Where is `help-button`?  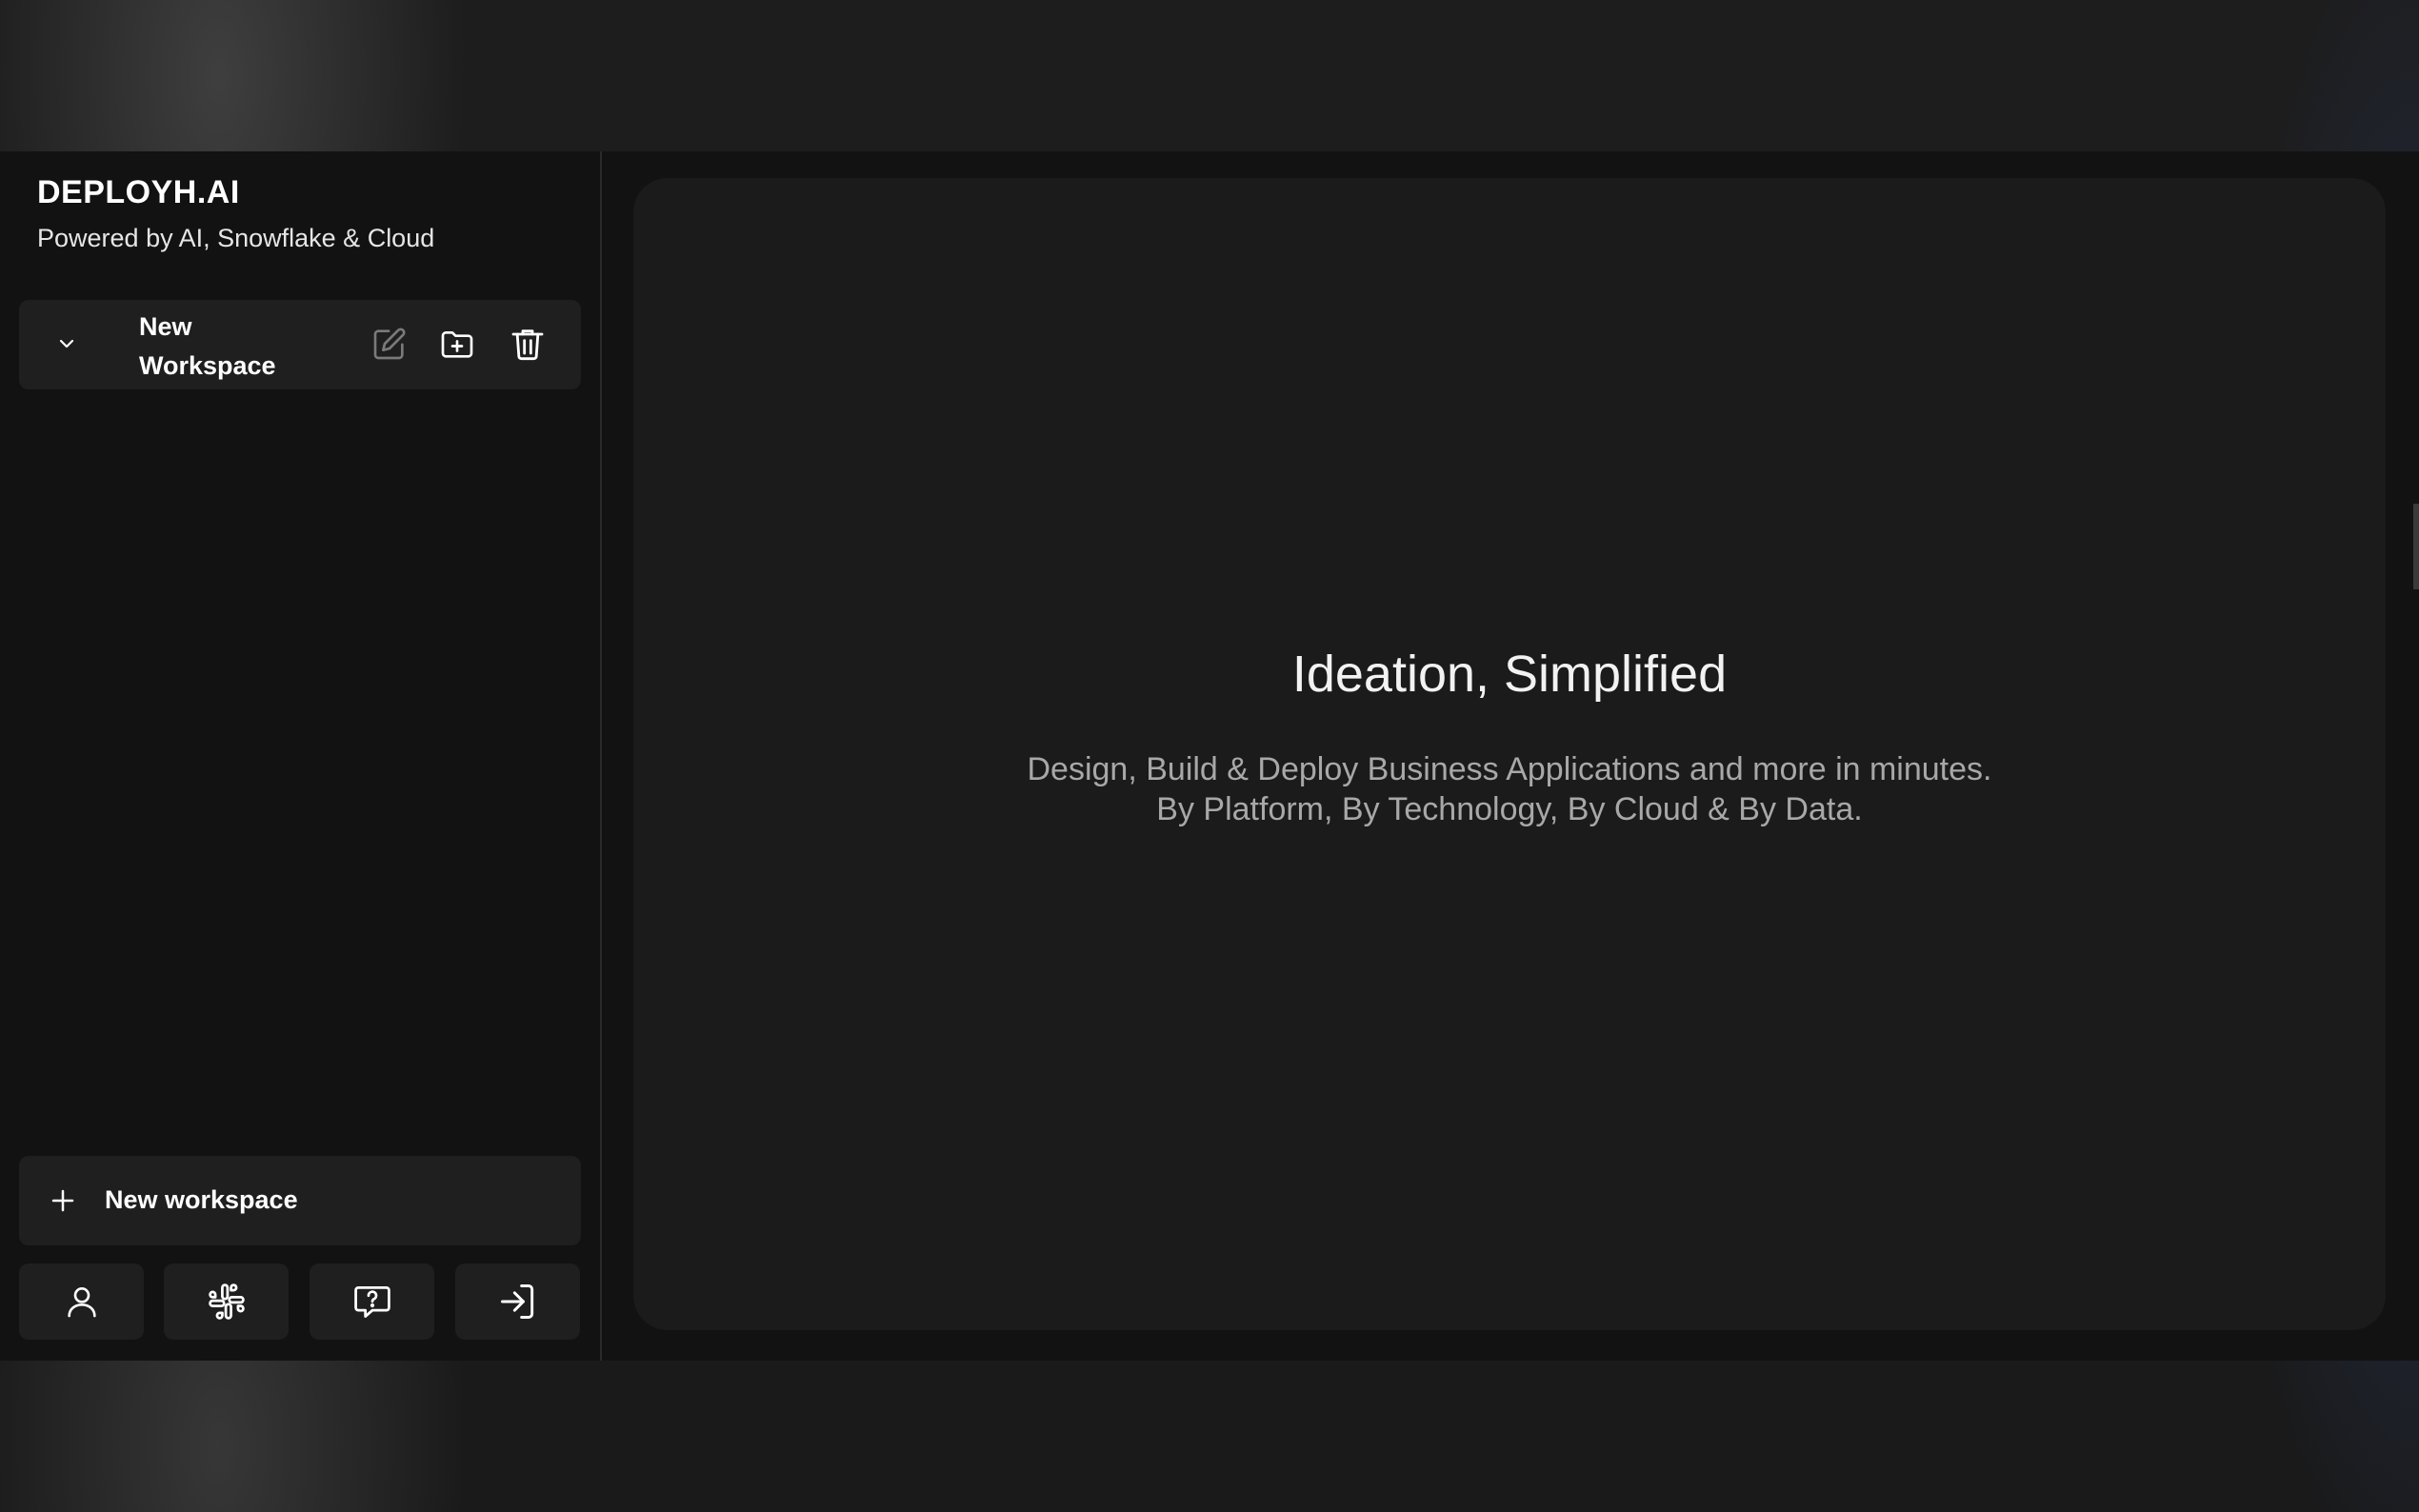
help-button is located at coordinates (372, 1301).